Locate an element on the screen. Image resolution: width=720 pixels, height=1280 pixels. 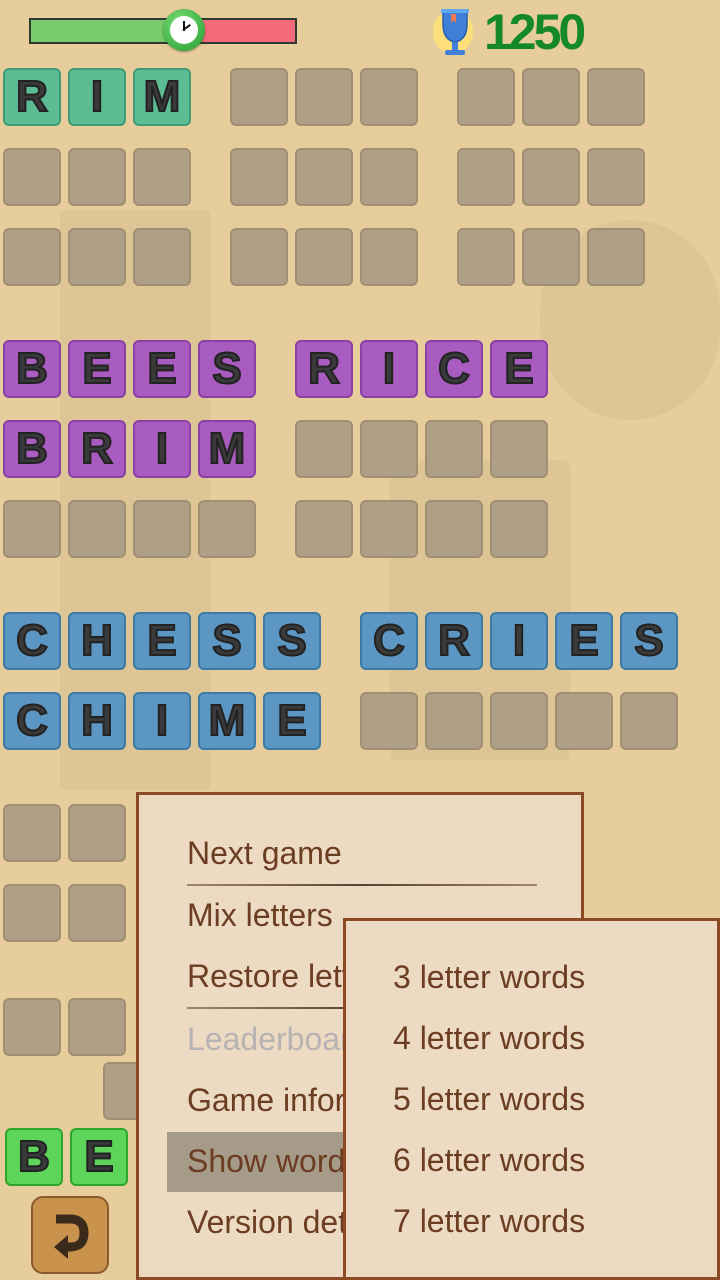
input-letter-tile: E is located at coordinates (99, 1157).